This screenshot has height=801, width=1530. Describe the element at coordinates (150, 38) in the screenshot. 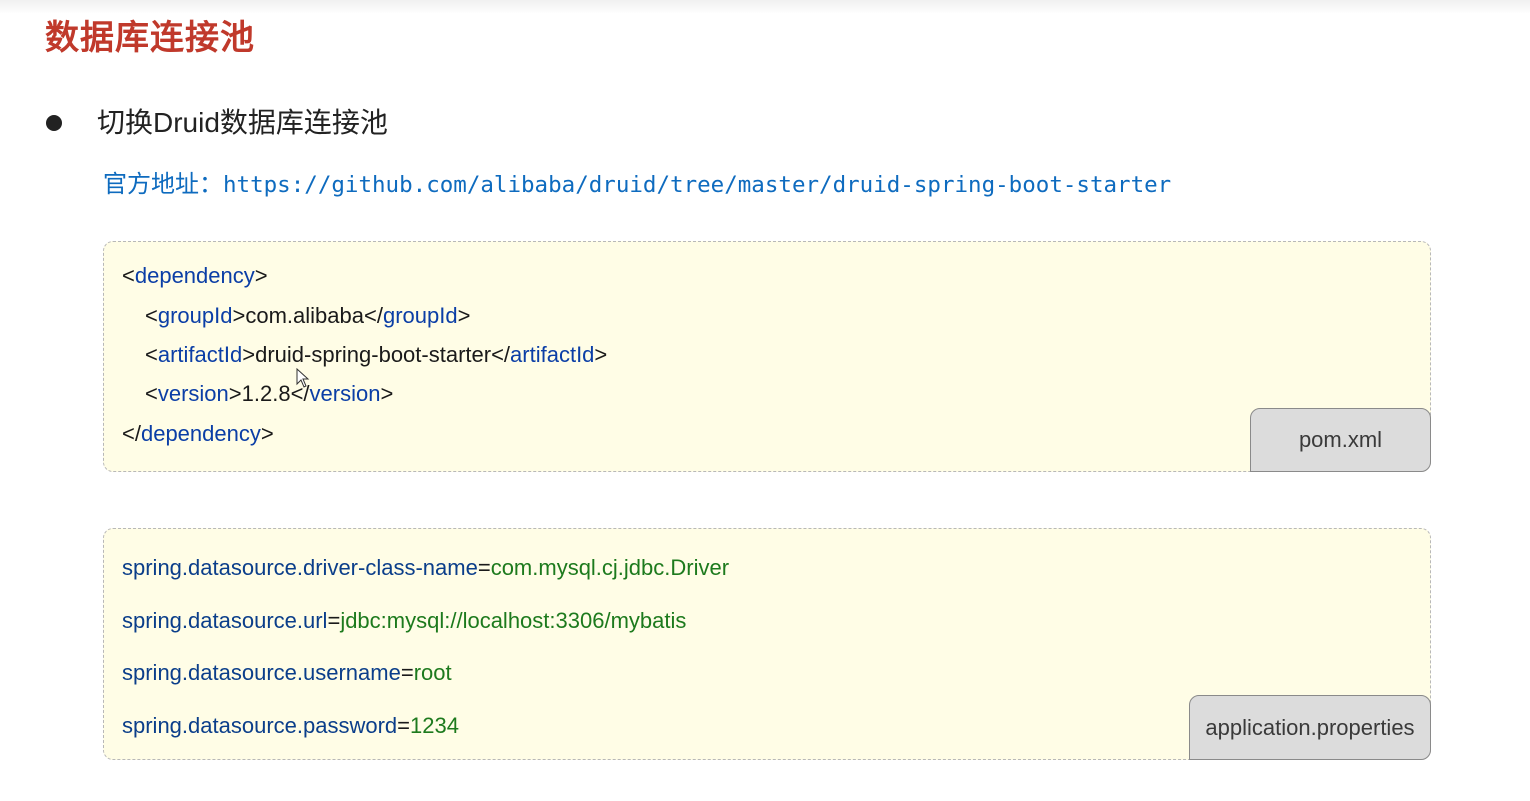

I see `page-title: 数据库连接池` at that location.